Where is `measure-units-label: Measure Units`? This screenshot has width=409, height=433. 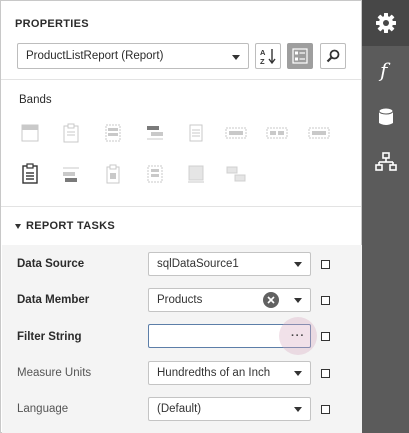
measure-units-label: Measure Units is located at coordinates (54, 373).